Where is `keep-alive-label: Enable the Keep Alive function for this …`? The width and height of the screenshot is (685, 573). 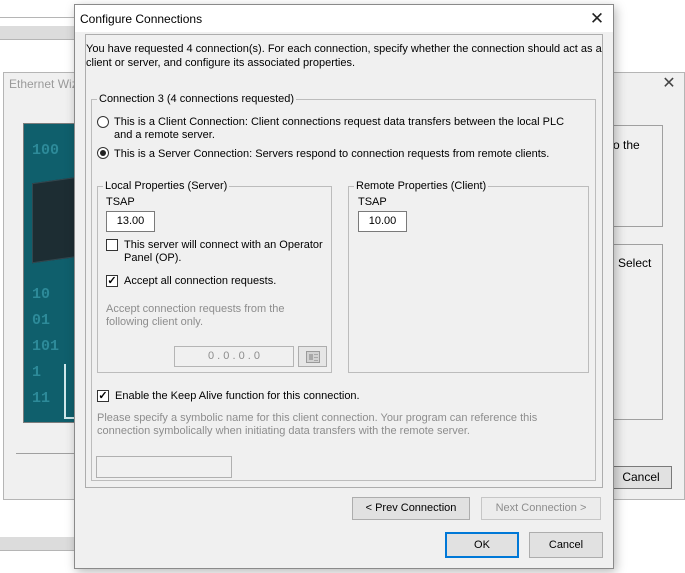
keep-alive-label: Enable the Keep Alive function for this … is located at coordinates (315, 396).